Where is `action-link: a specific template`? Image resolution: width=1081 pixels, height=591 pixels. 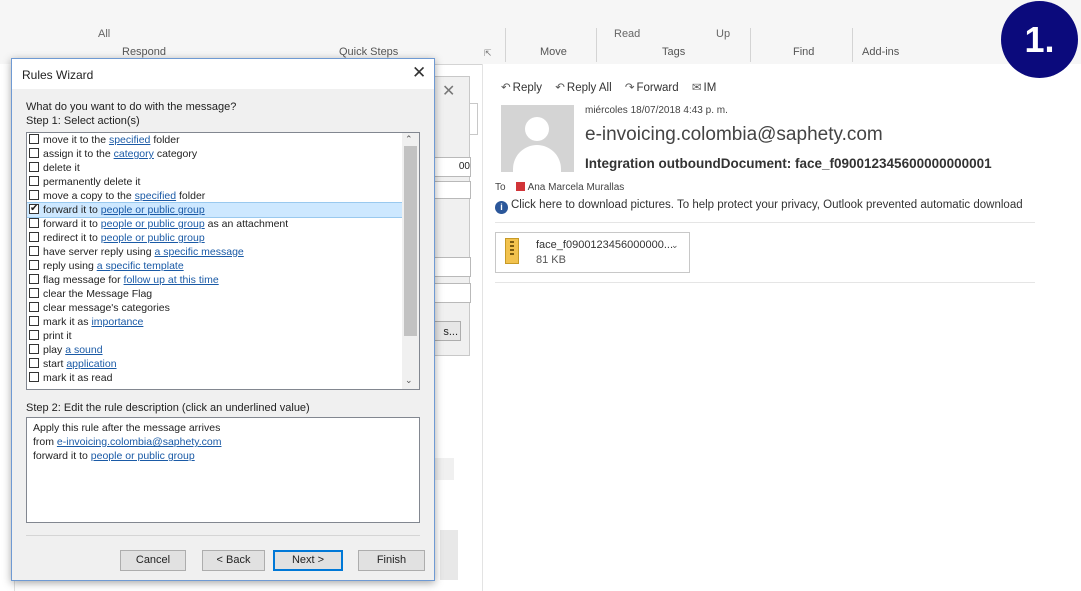
action-link: a specific template is located at coordinates (140, 266).